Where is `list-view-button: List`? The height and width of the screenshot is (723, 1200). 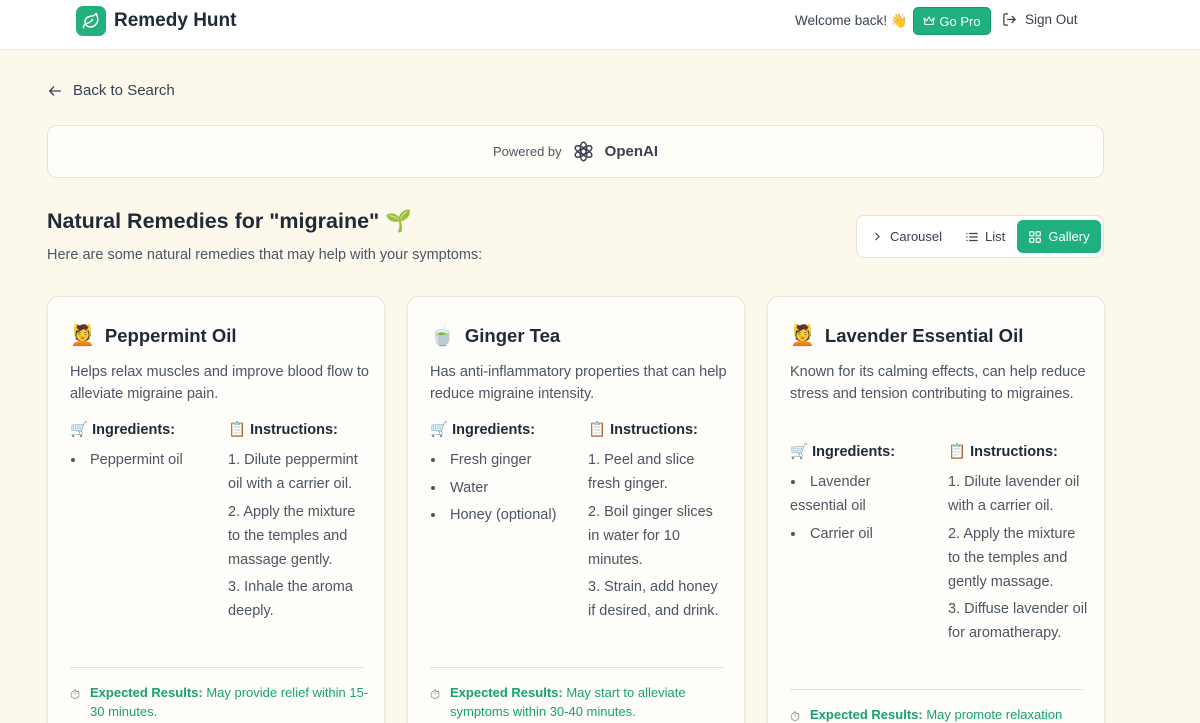 list-view-button: List is located at coordinates (985, 236).